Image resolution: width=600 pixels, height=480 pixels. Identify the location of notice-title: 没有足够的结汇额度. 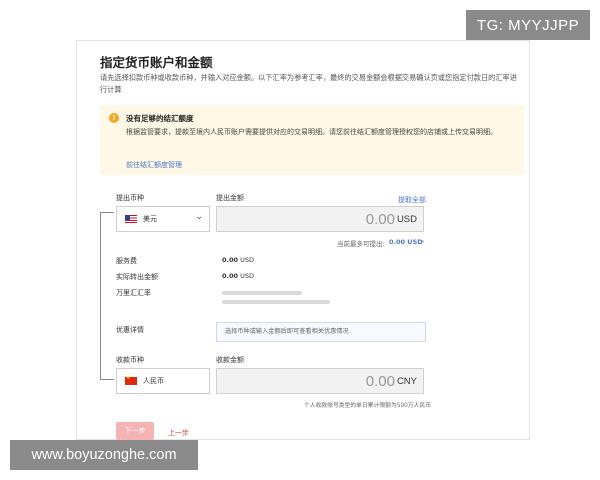
(160, 118).